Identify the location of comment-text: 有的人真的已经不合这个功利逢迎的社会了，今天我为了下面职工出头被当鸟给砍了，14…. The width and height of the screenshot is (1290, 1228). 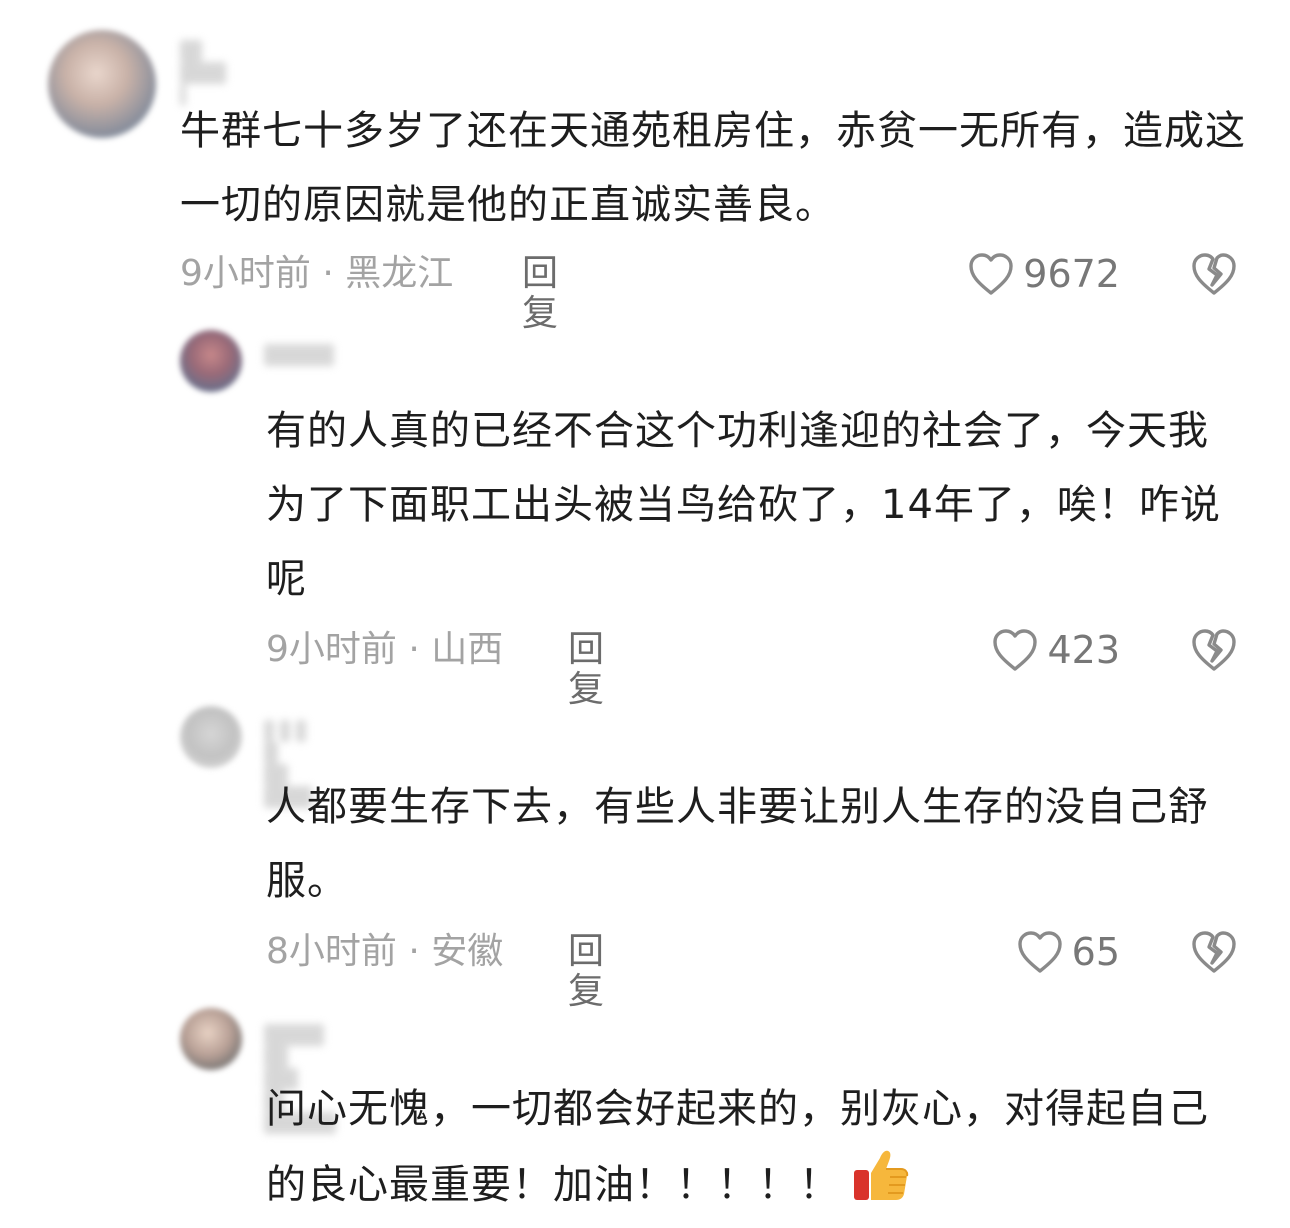
(743, 505).